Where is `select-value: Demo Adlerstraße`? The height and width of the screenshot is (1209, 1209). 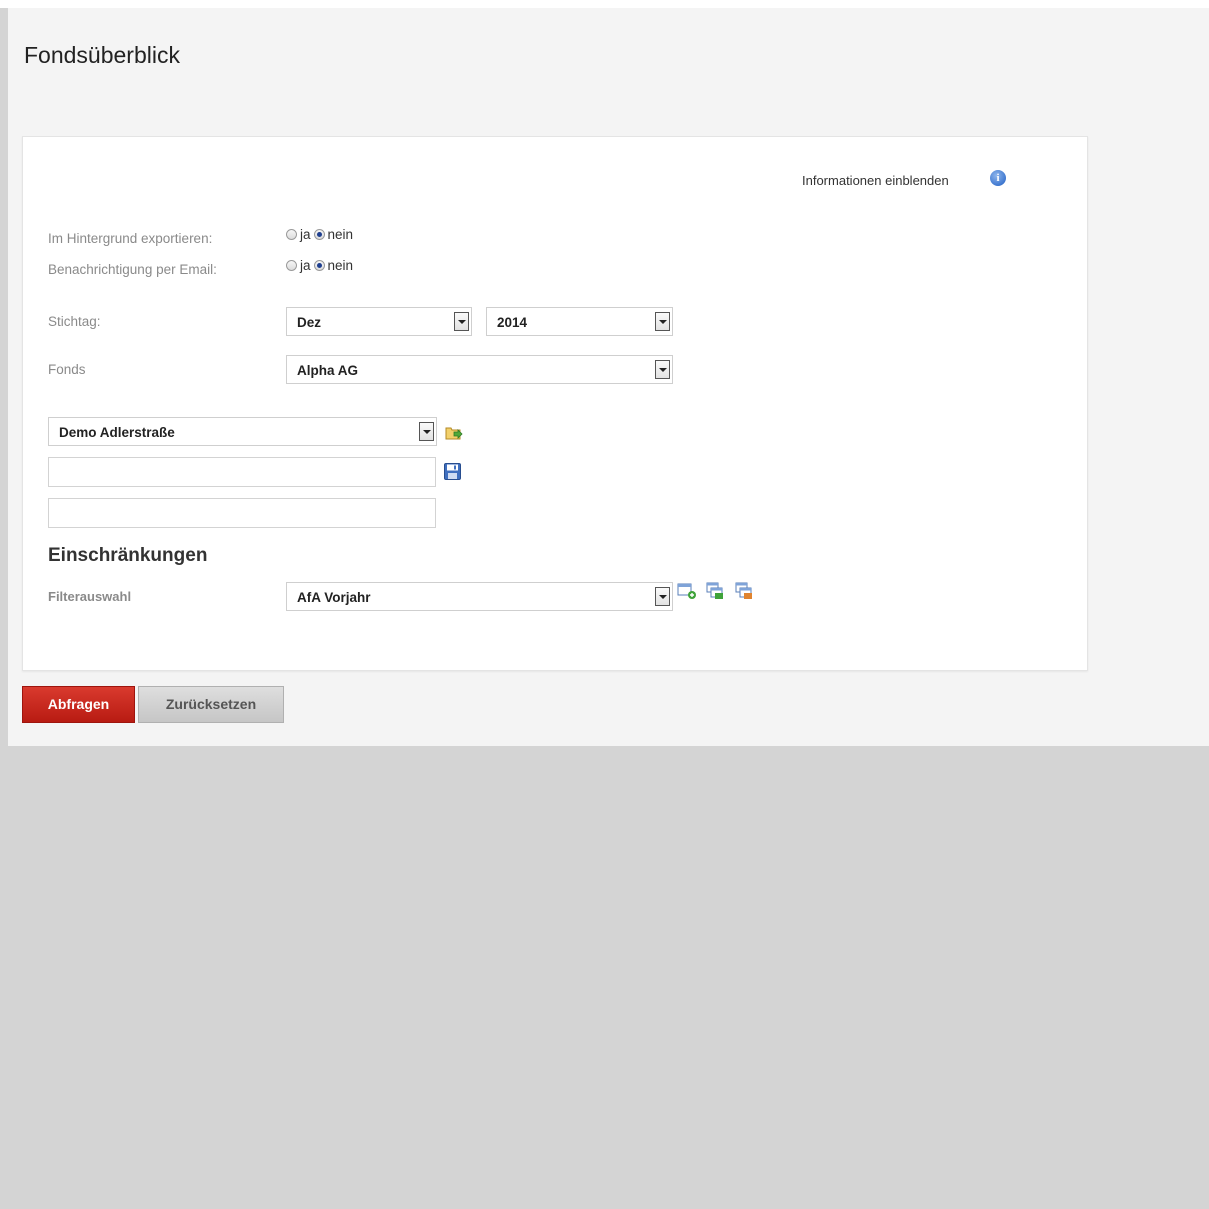
select-value: Demo Adlerstraße is located at coordinates (117, 432).